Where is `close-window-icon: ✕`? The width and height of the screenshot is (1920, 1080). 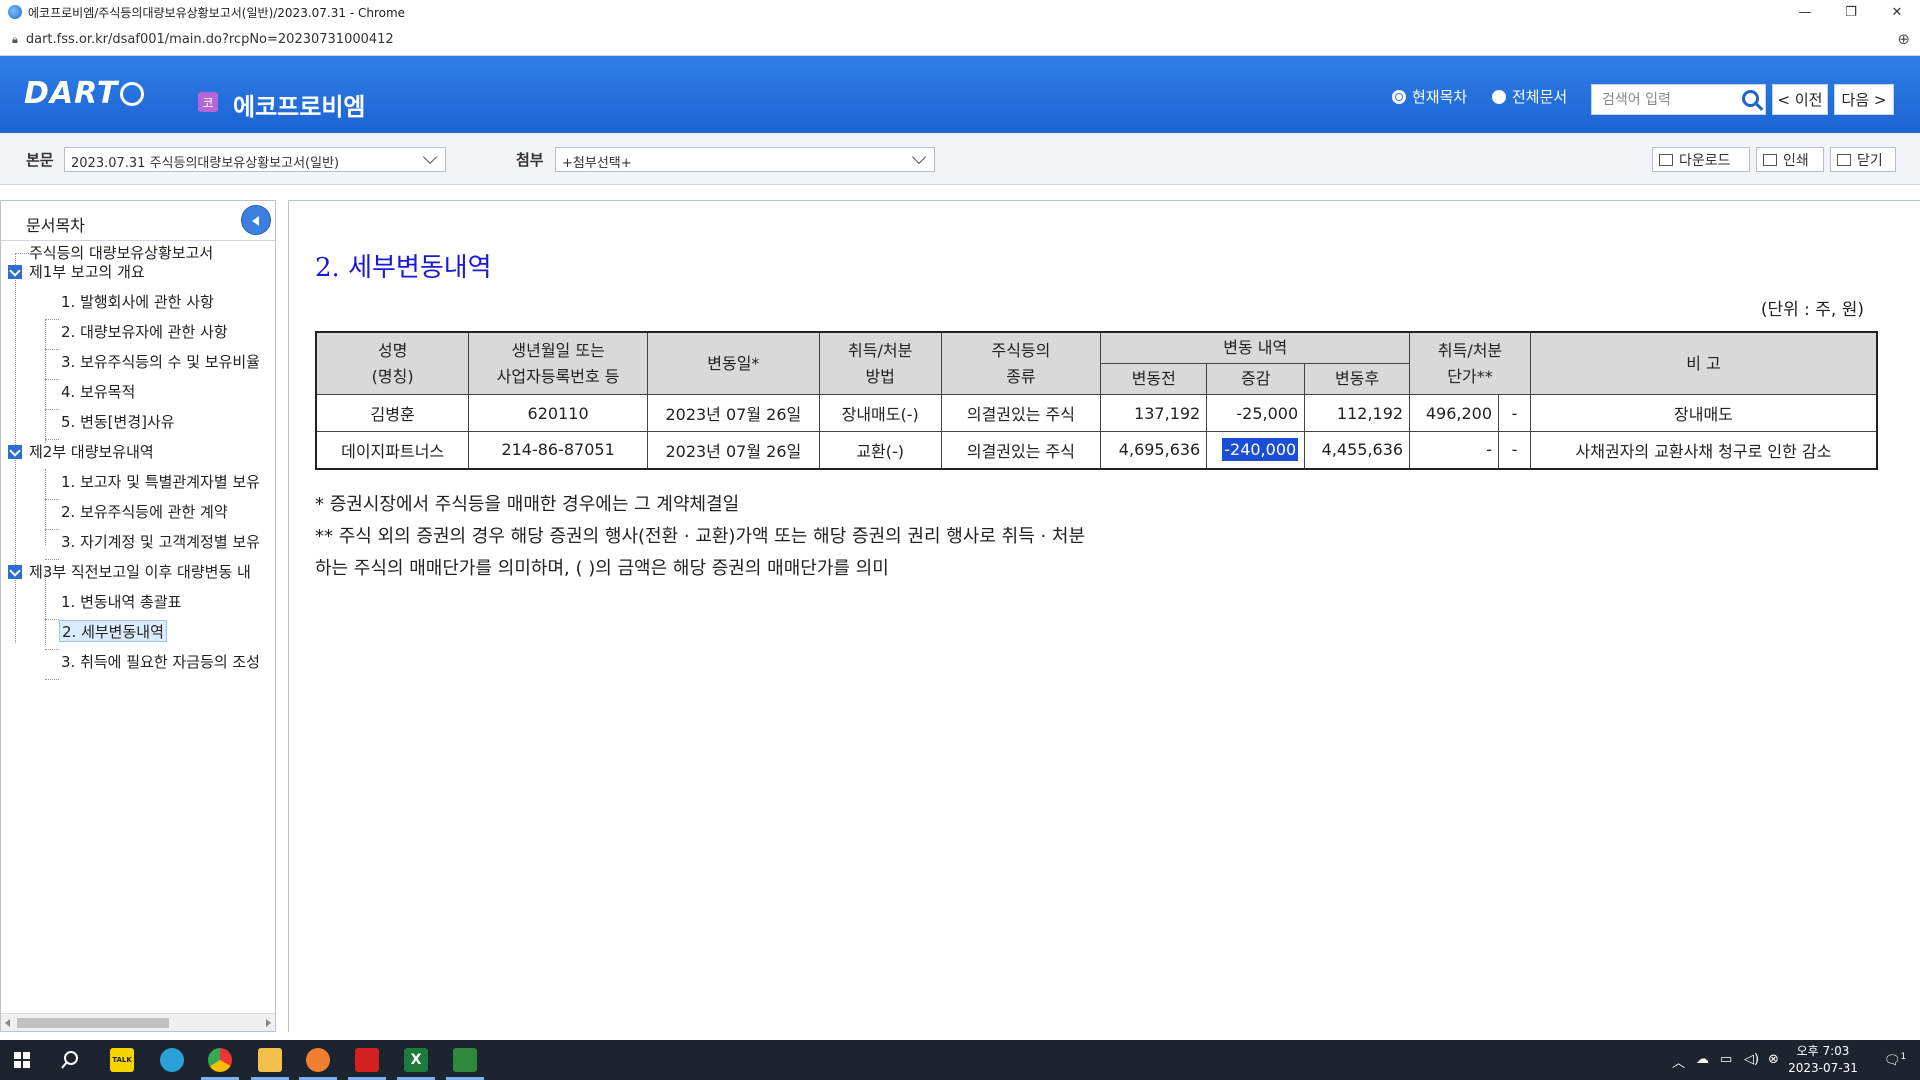 close-window-icon: ✕ is located at coordinates (1897, 12).